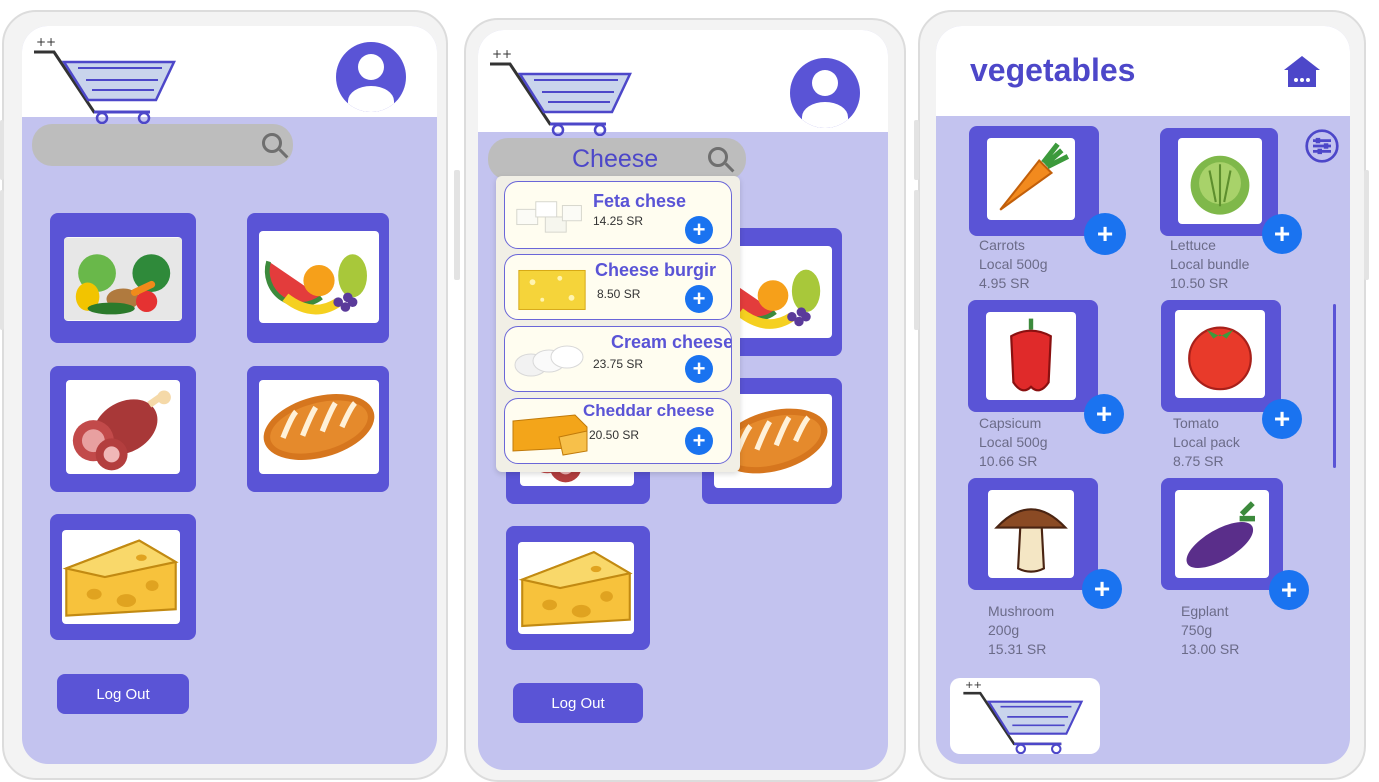 This screenshot has height=782, width=1379. I want to click on page-title: vegetables, so click(1053, 70).